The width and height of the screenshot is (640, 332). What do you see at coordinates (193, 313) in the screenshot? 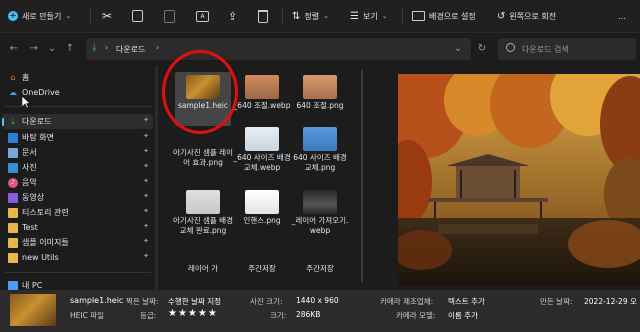
I see `details-rating-stars: ★★★★★` at bounding box center [193, 313].